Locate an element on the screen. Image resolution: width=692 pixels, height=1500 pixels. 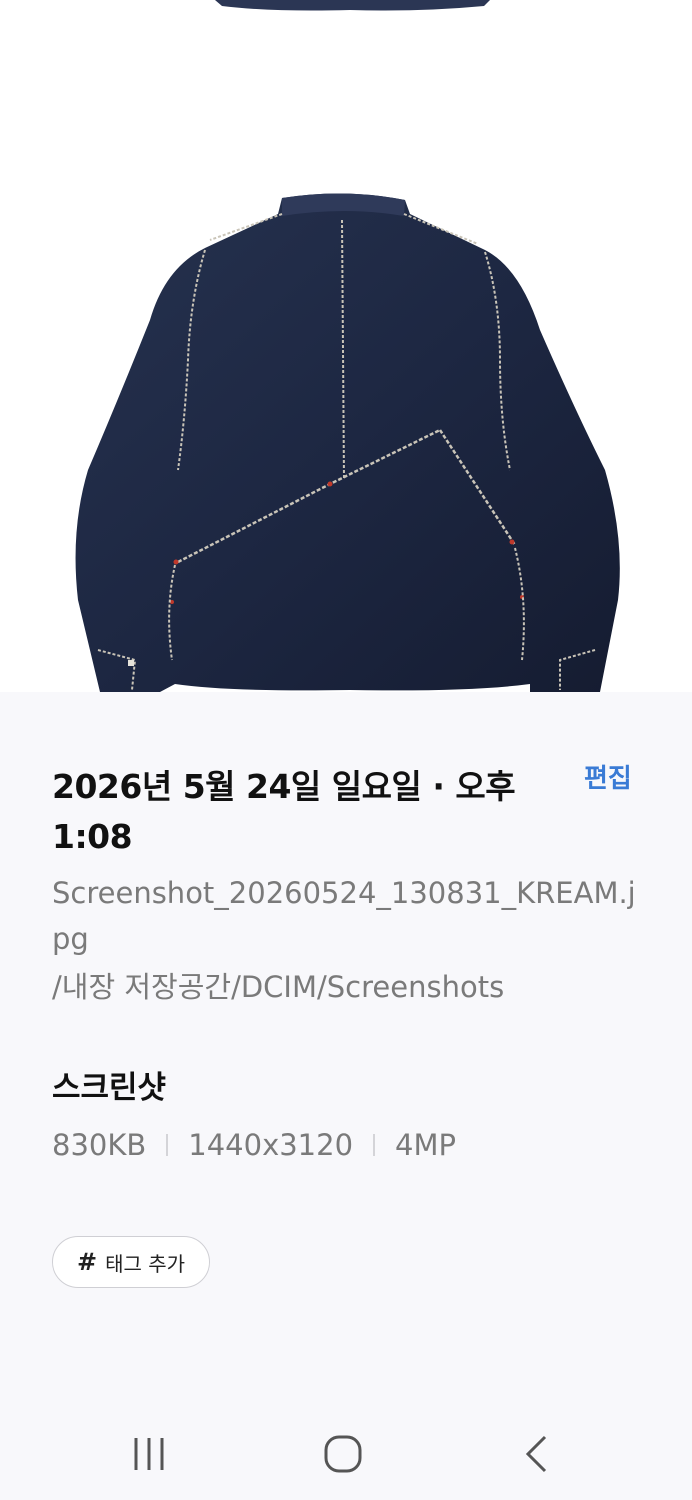
date-time-title: 2026년 5월 24일 일요일 · 오후 1:08 is located at coordinates (284, 811).